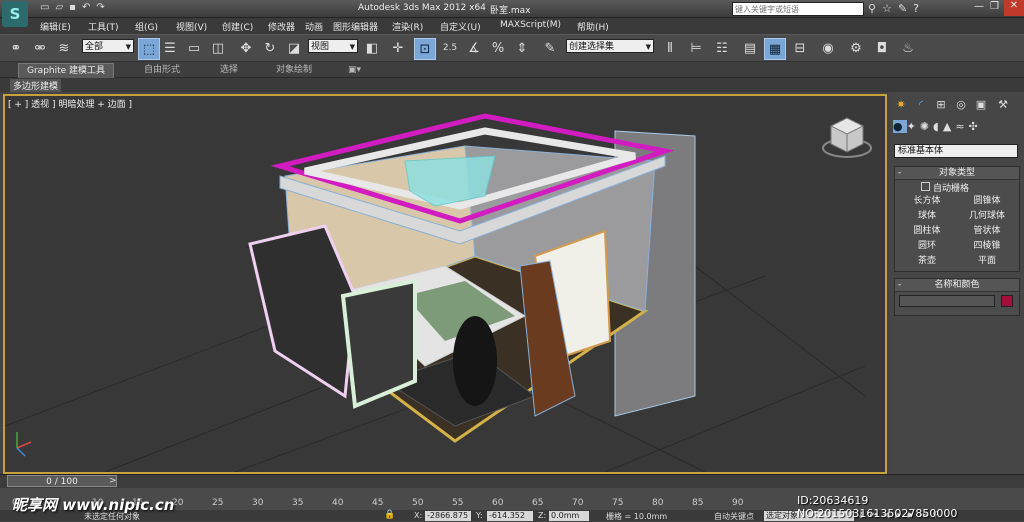 The height and width of the screenshot is (522, 1024). What do you see at coordinates (398, 48) in the screenshot?
I see `select-manipulate-icon: ✛` at bounding box center [398, 48].